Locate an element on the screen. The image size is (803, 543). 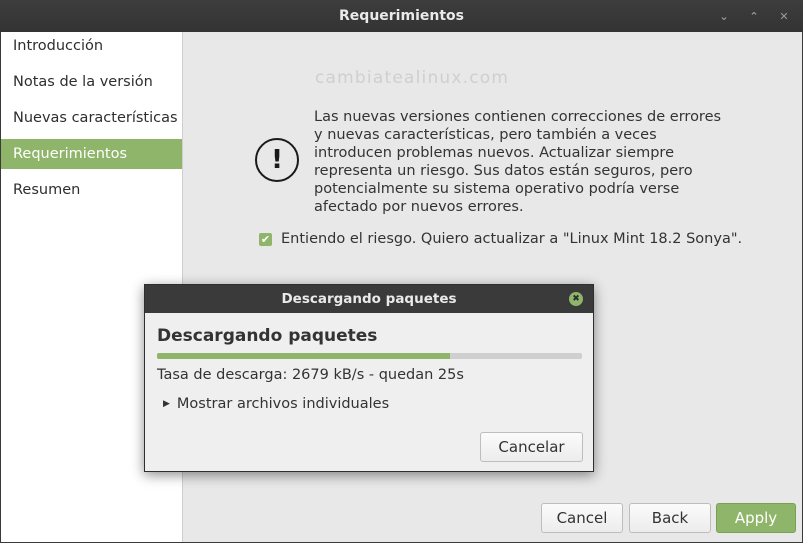
dialog-cancel-button: Cancelar is located at coordinates (531, 447).